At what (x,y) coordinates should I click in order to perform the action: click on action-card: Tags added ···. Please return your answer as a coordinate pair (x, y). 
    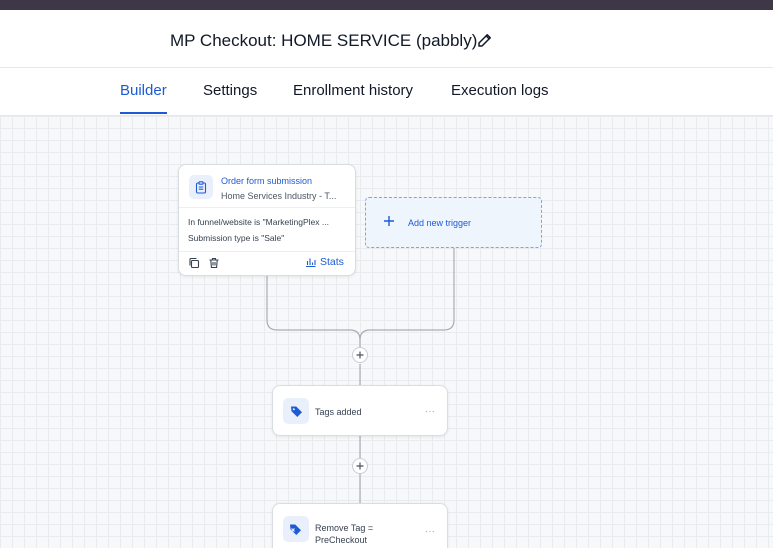
    Looking at the image, I should click on (360, 410).